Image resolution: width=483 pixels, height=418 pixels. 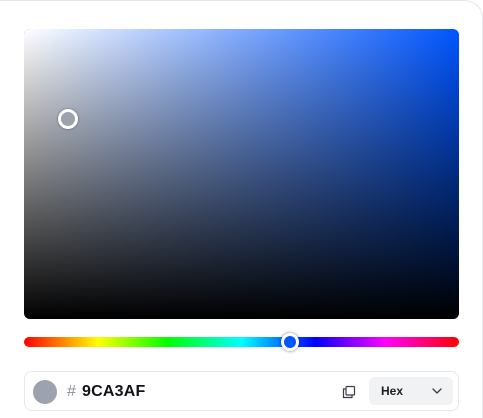 I want to click on hash-symbol: #, so click(x=71, y=391).